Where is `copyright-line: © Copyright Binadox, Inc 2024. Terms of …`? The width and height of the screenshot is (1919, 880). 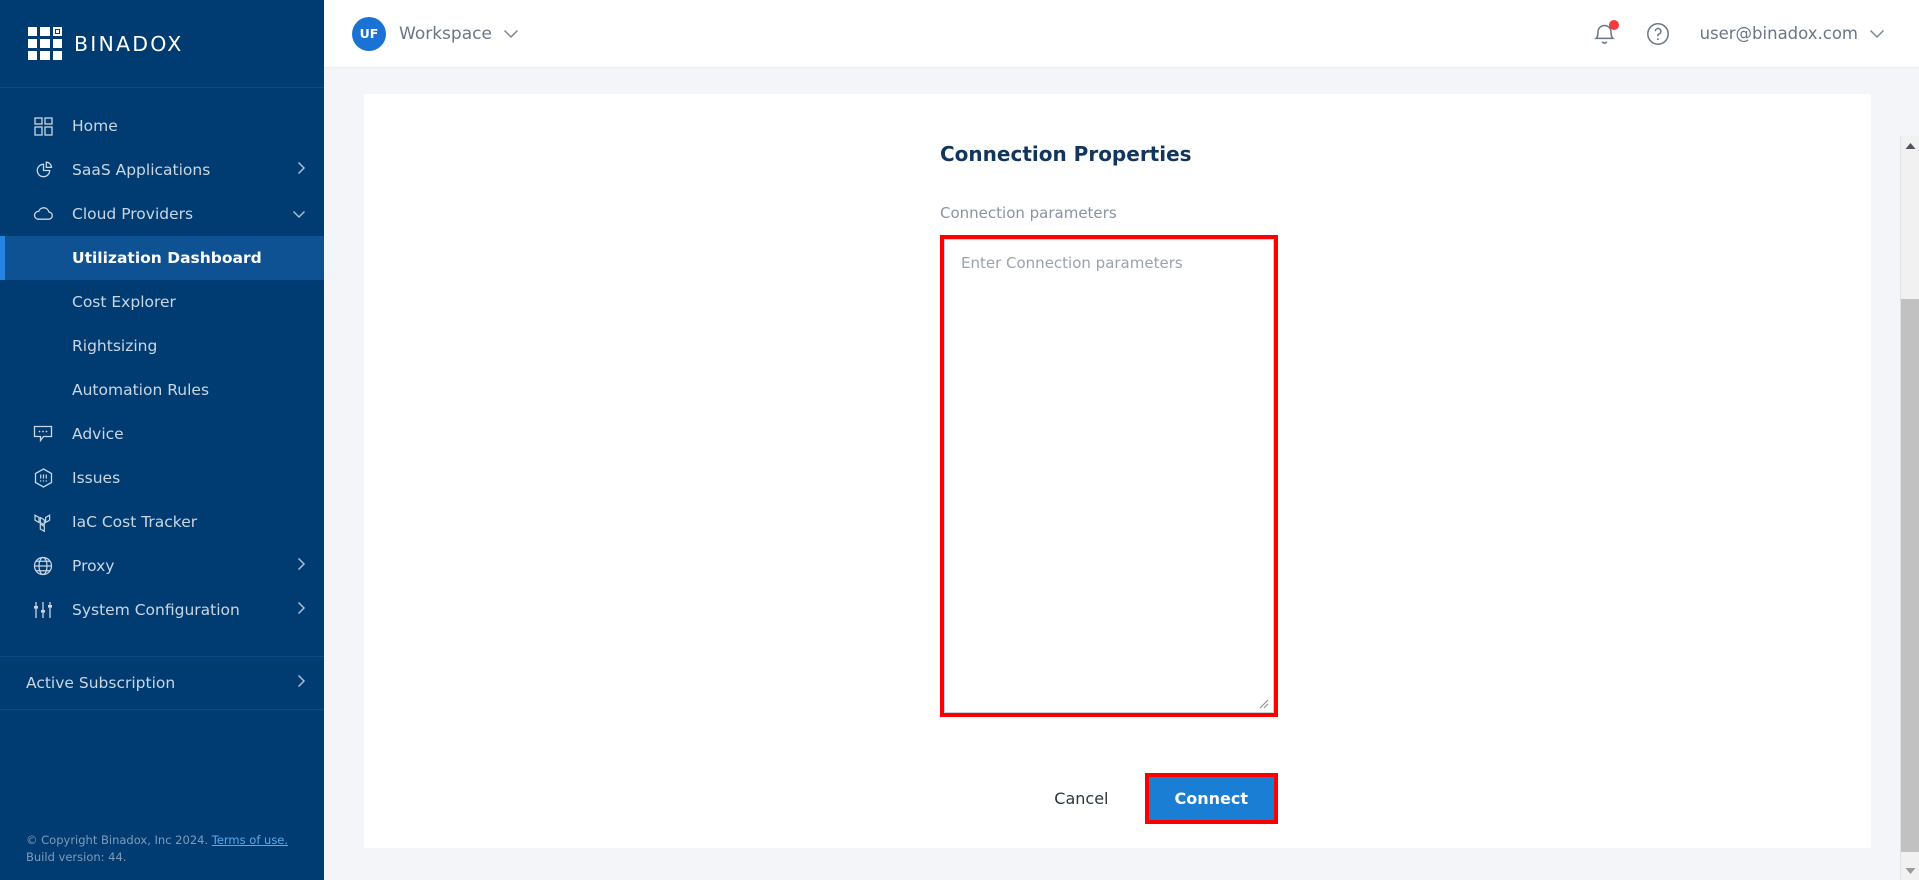 copyright-line: © Copyright Binadox, Inc 2024. Terms of … is located at coordinates (157, 840).